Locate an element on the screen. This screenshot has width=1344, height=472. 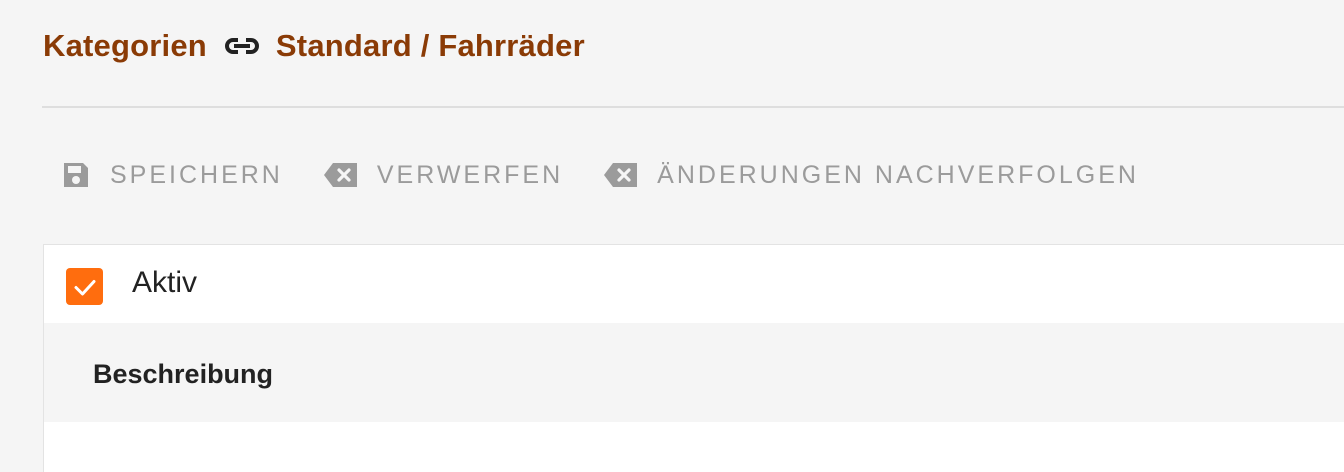
active-checkbox is located at coordinates (84, 286).